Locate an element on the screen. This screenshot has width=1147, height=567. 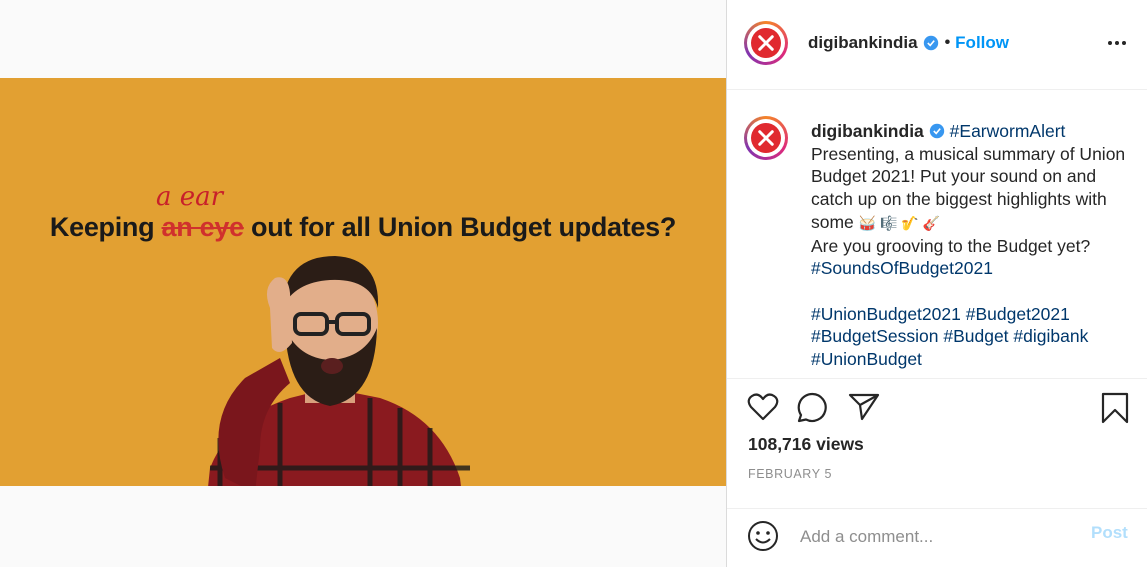
post-header: digibankindia • Follow is located at coordinates (937, 45).